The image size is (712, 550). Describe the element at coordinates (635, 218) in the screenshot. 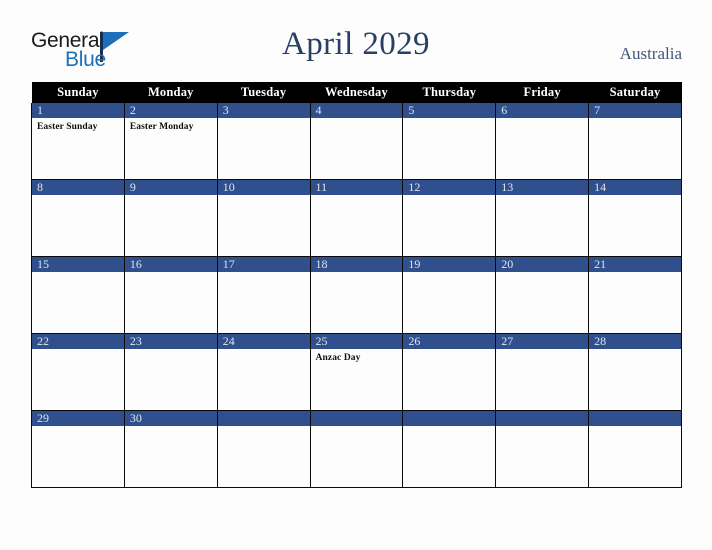

I see `calendar-day-cell: 14` at that location.